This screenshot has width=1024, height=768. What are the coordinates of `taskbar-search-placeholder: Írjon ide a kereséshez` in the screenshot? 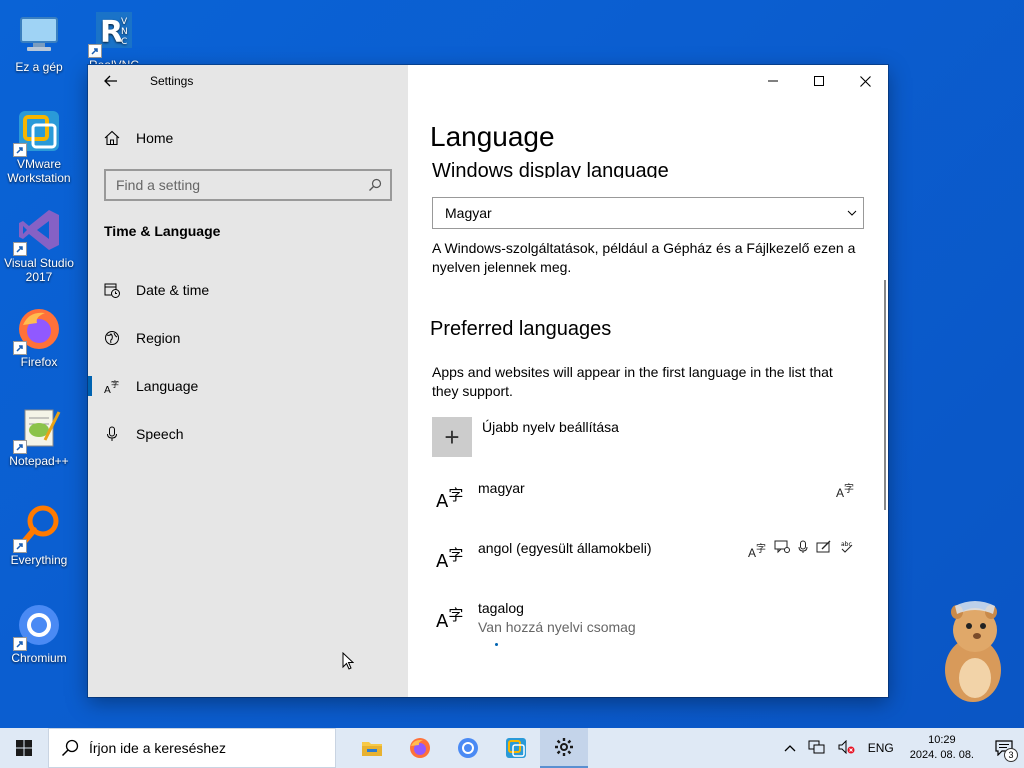 It's located at (157, 748).